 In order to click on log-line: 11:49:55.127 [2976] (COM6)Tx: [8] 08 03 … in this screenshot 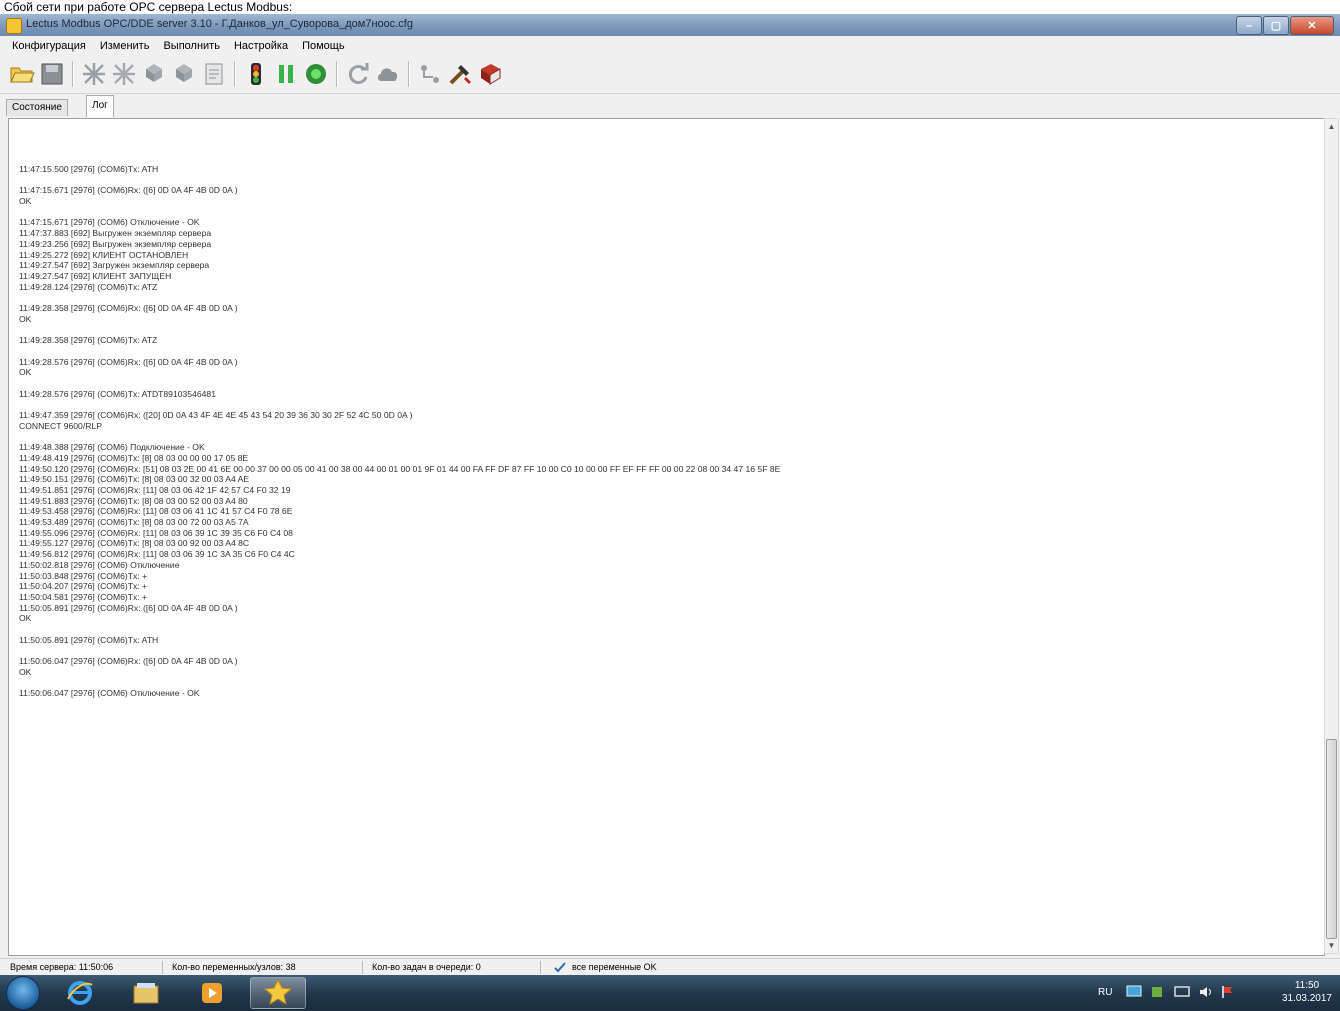, I will do `click(134, 543)`.